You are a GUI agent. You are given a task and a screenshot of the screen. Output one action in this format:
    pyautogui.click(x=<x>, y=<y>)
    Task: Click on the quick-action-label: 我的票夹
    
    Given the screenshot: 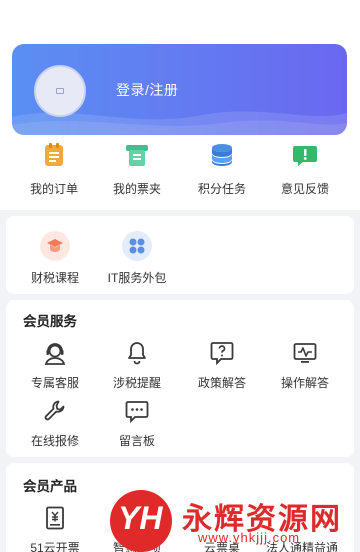 What is the action you would take?
    pyautogui.click(x=136, y=189)
    